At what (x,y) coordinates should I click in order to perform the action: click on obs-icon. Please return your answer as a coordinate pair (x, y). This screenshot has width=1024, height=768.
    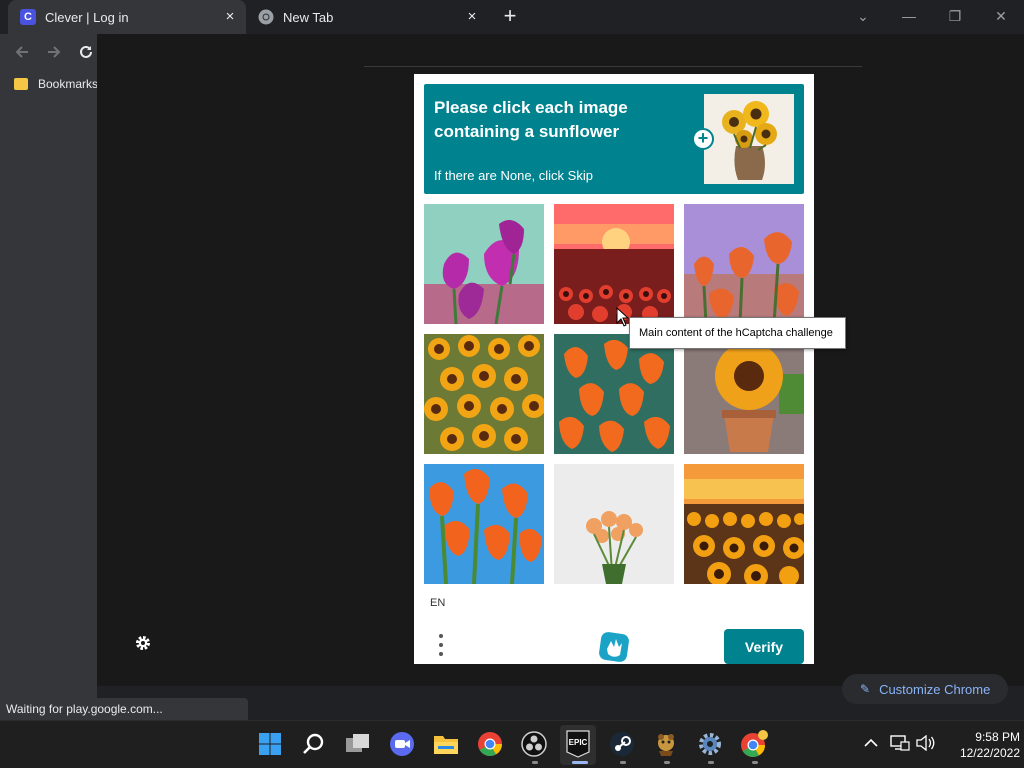
    Looking at the image, I should click on (534, 744).